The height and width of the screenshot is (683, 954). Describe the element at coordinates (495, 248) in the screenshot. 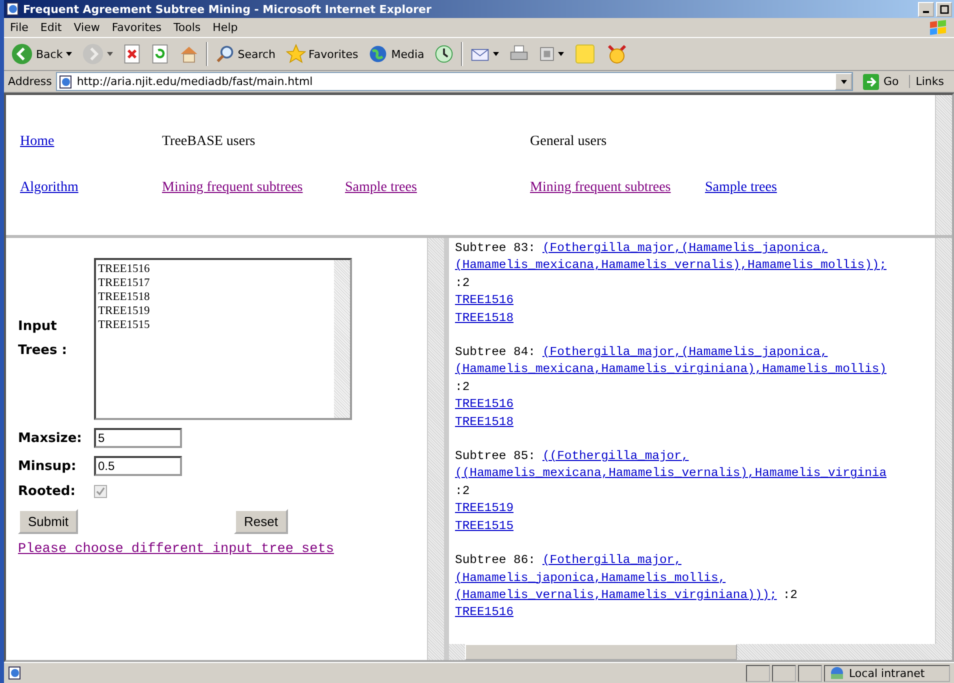

I see `subtree-label: Subtree 83:` at that location.